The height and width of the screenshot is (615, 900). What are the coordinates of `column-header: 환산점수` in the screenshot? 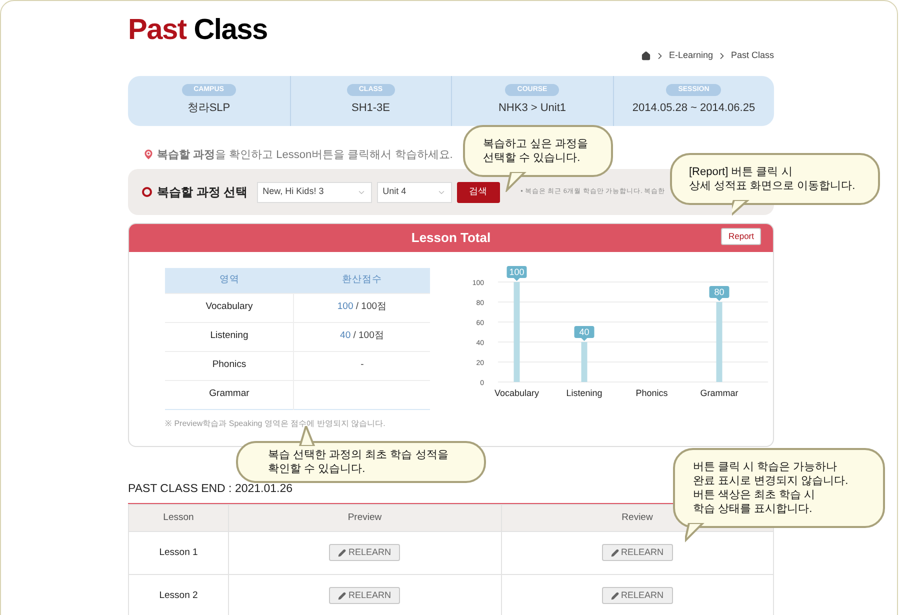 It's located at (362, 280).